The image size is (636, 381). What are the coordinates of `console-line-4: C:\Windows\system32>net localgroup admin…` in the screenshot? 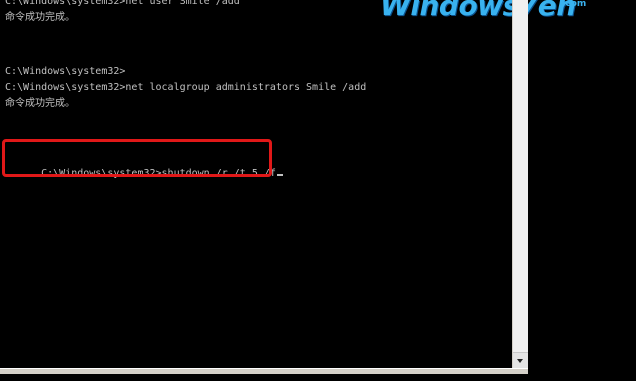 It's located at (186, 87).